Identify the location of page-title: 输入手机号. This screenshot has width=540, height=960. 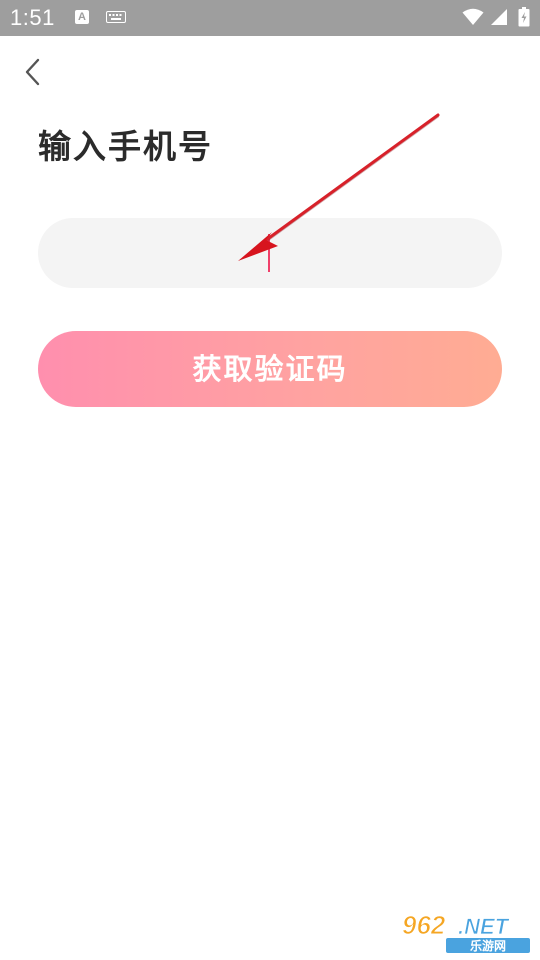
(125, 146).